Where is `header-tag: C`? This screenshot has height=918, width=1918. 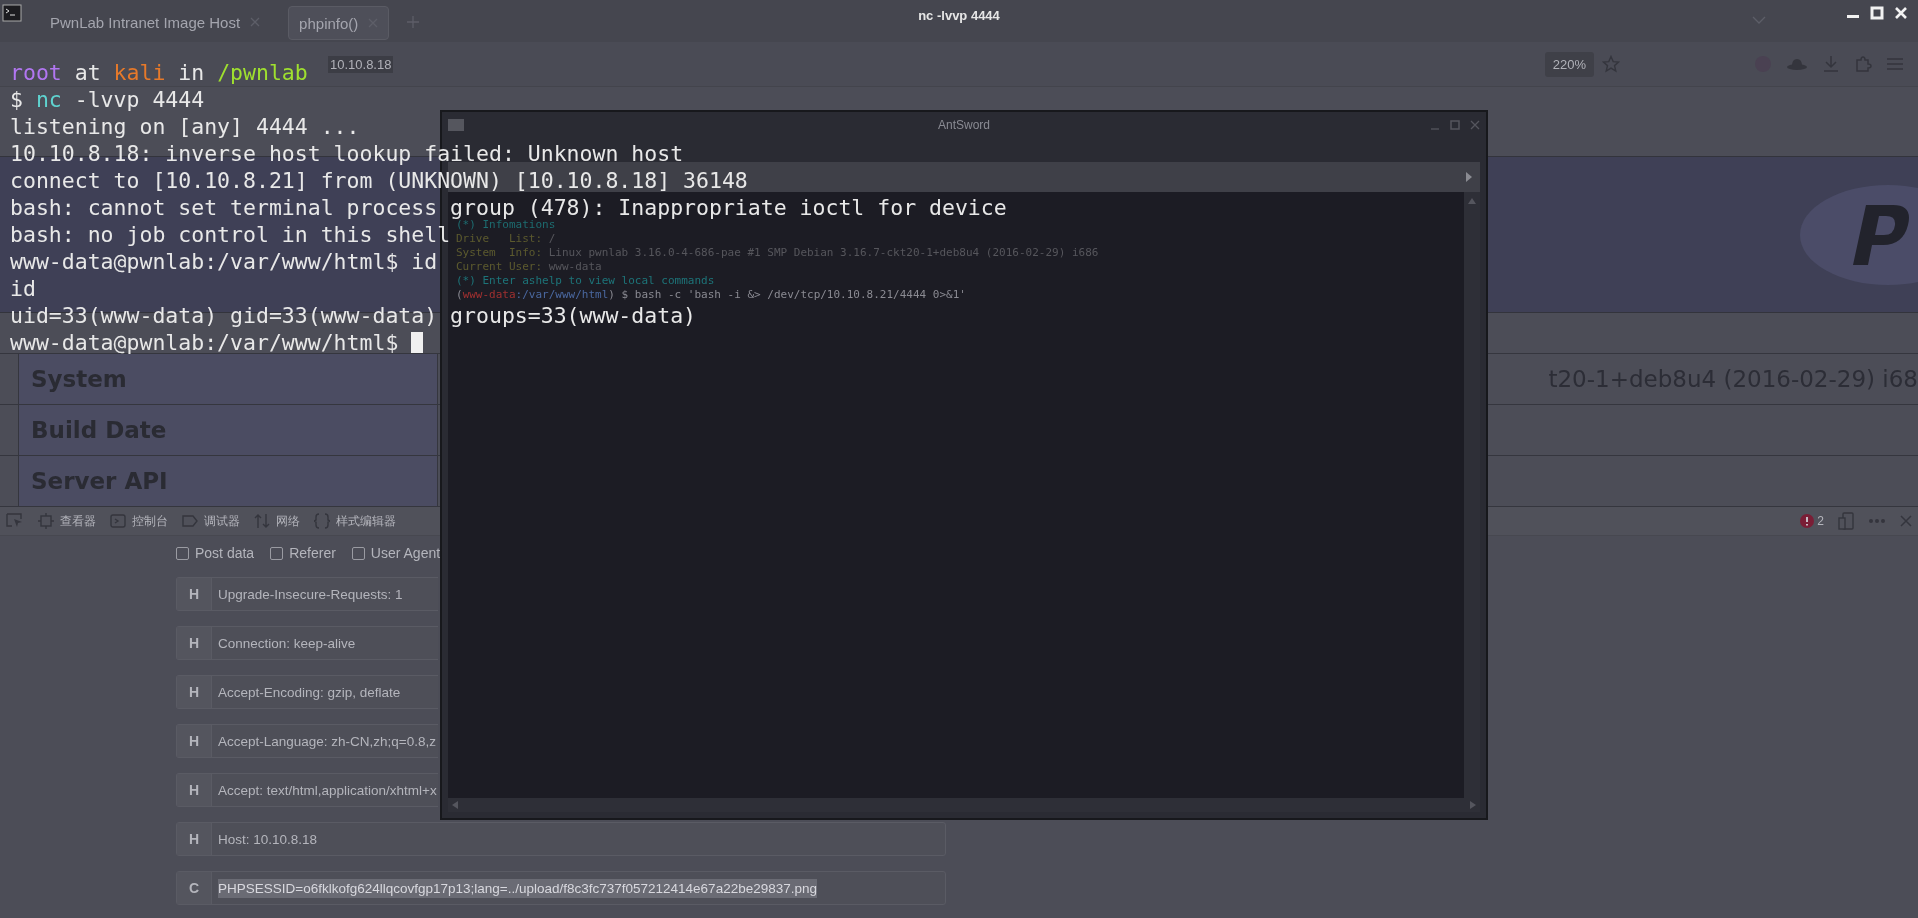 header-tag: C is located at coordinates (194, 888).